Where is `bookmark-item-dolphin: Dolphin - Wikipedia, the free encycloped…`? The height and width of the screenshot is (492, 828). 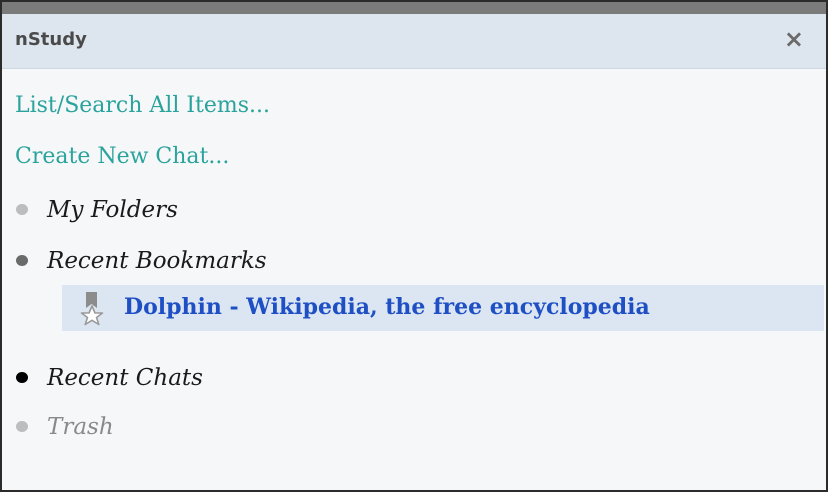 bookmark-item-dolphin: Dolphin - Wikipedia, the free encycloped… is located at coordinates (443, 308).